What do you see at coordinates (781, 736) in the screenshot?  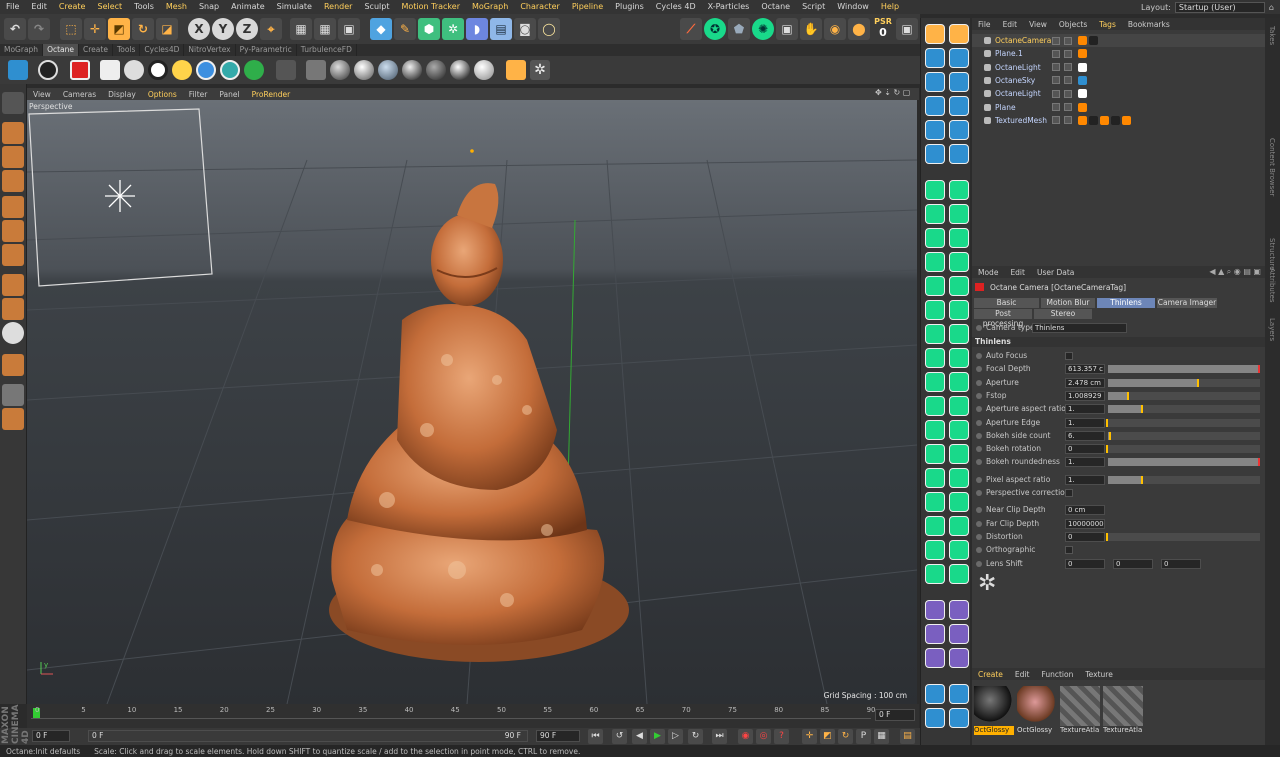 I see `keyframe-selection-icon: ?` at bounding box center [781, 736].